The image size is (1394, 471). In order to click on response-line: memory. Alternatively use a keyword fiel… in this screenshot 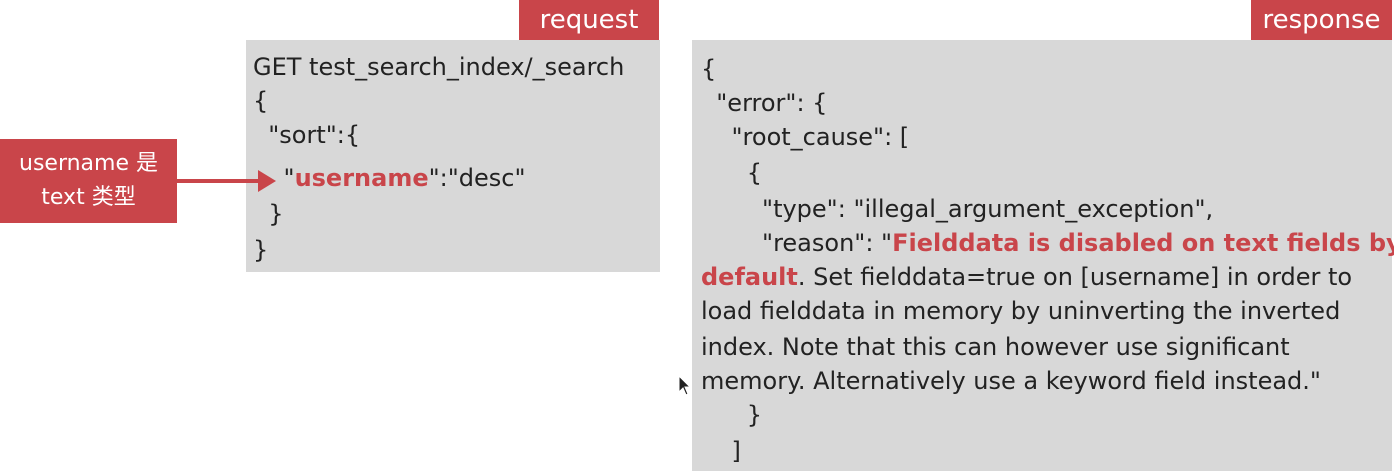, I will do `click(1011, 381)`.